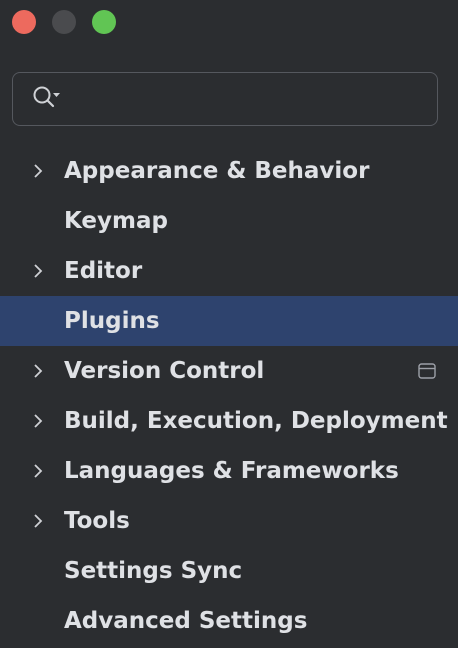 Image resolution: width=458 pixels, height=648 pixels. What do you see at coordinates (256, 421) in the screenshot?
I see `tree-item-label: Build, Execution, Deployment` at bounding box center [256, 421].